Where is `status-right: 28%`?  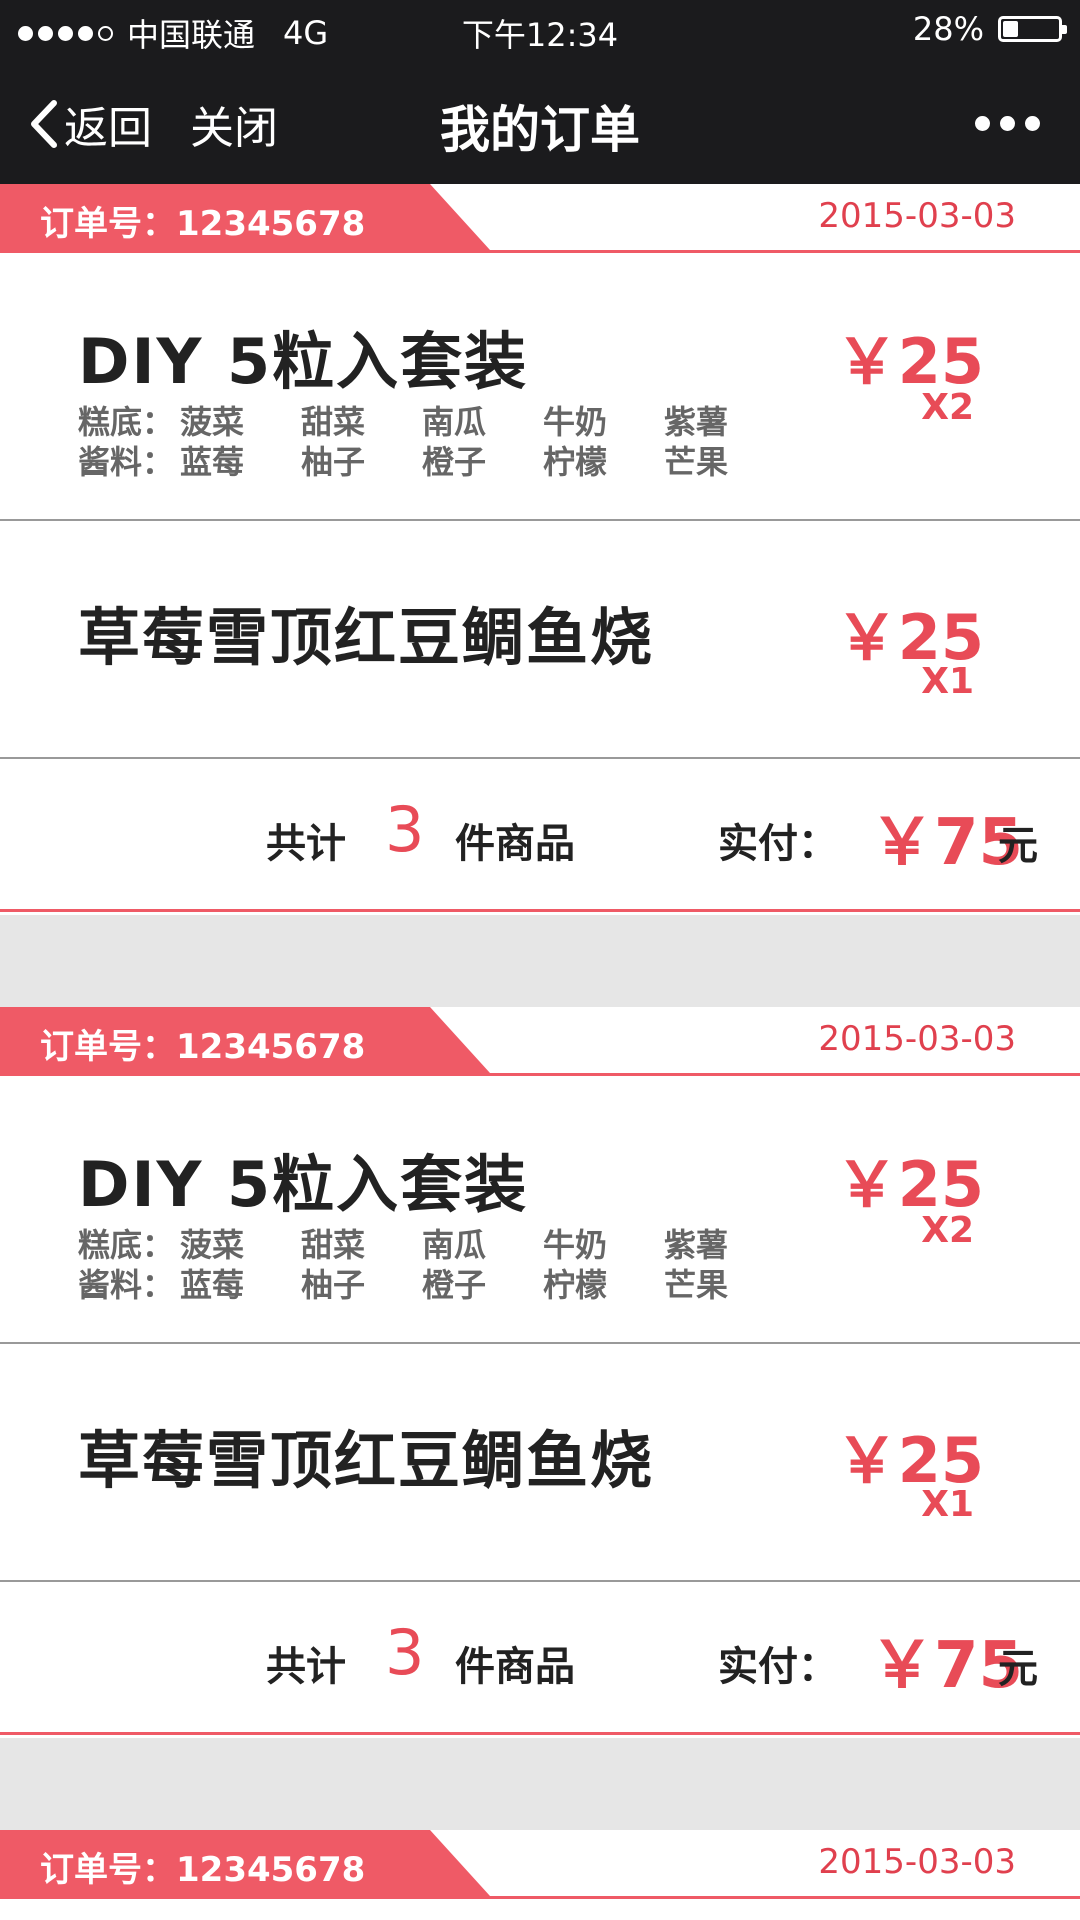
status-right: 28% is located at coordinates (989, 29).